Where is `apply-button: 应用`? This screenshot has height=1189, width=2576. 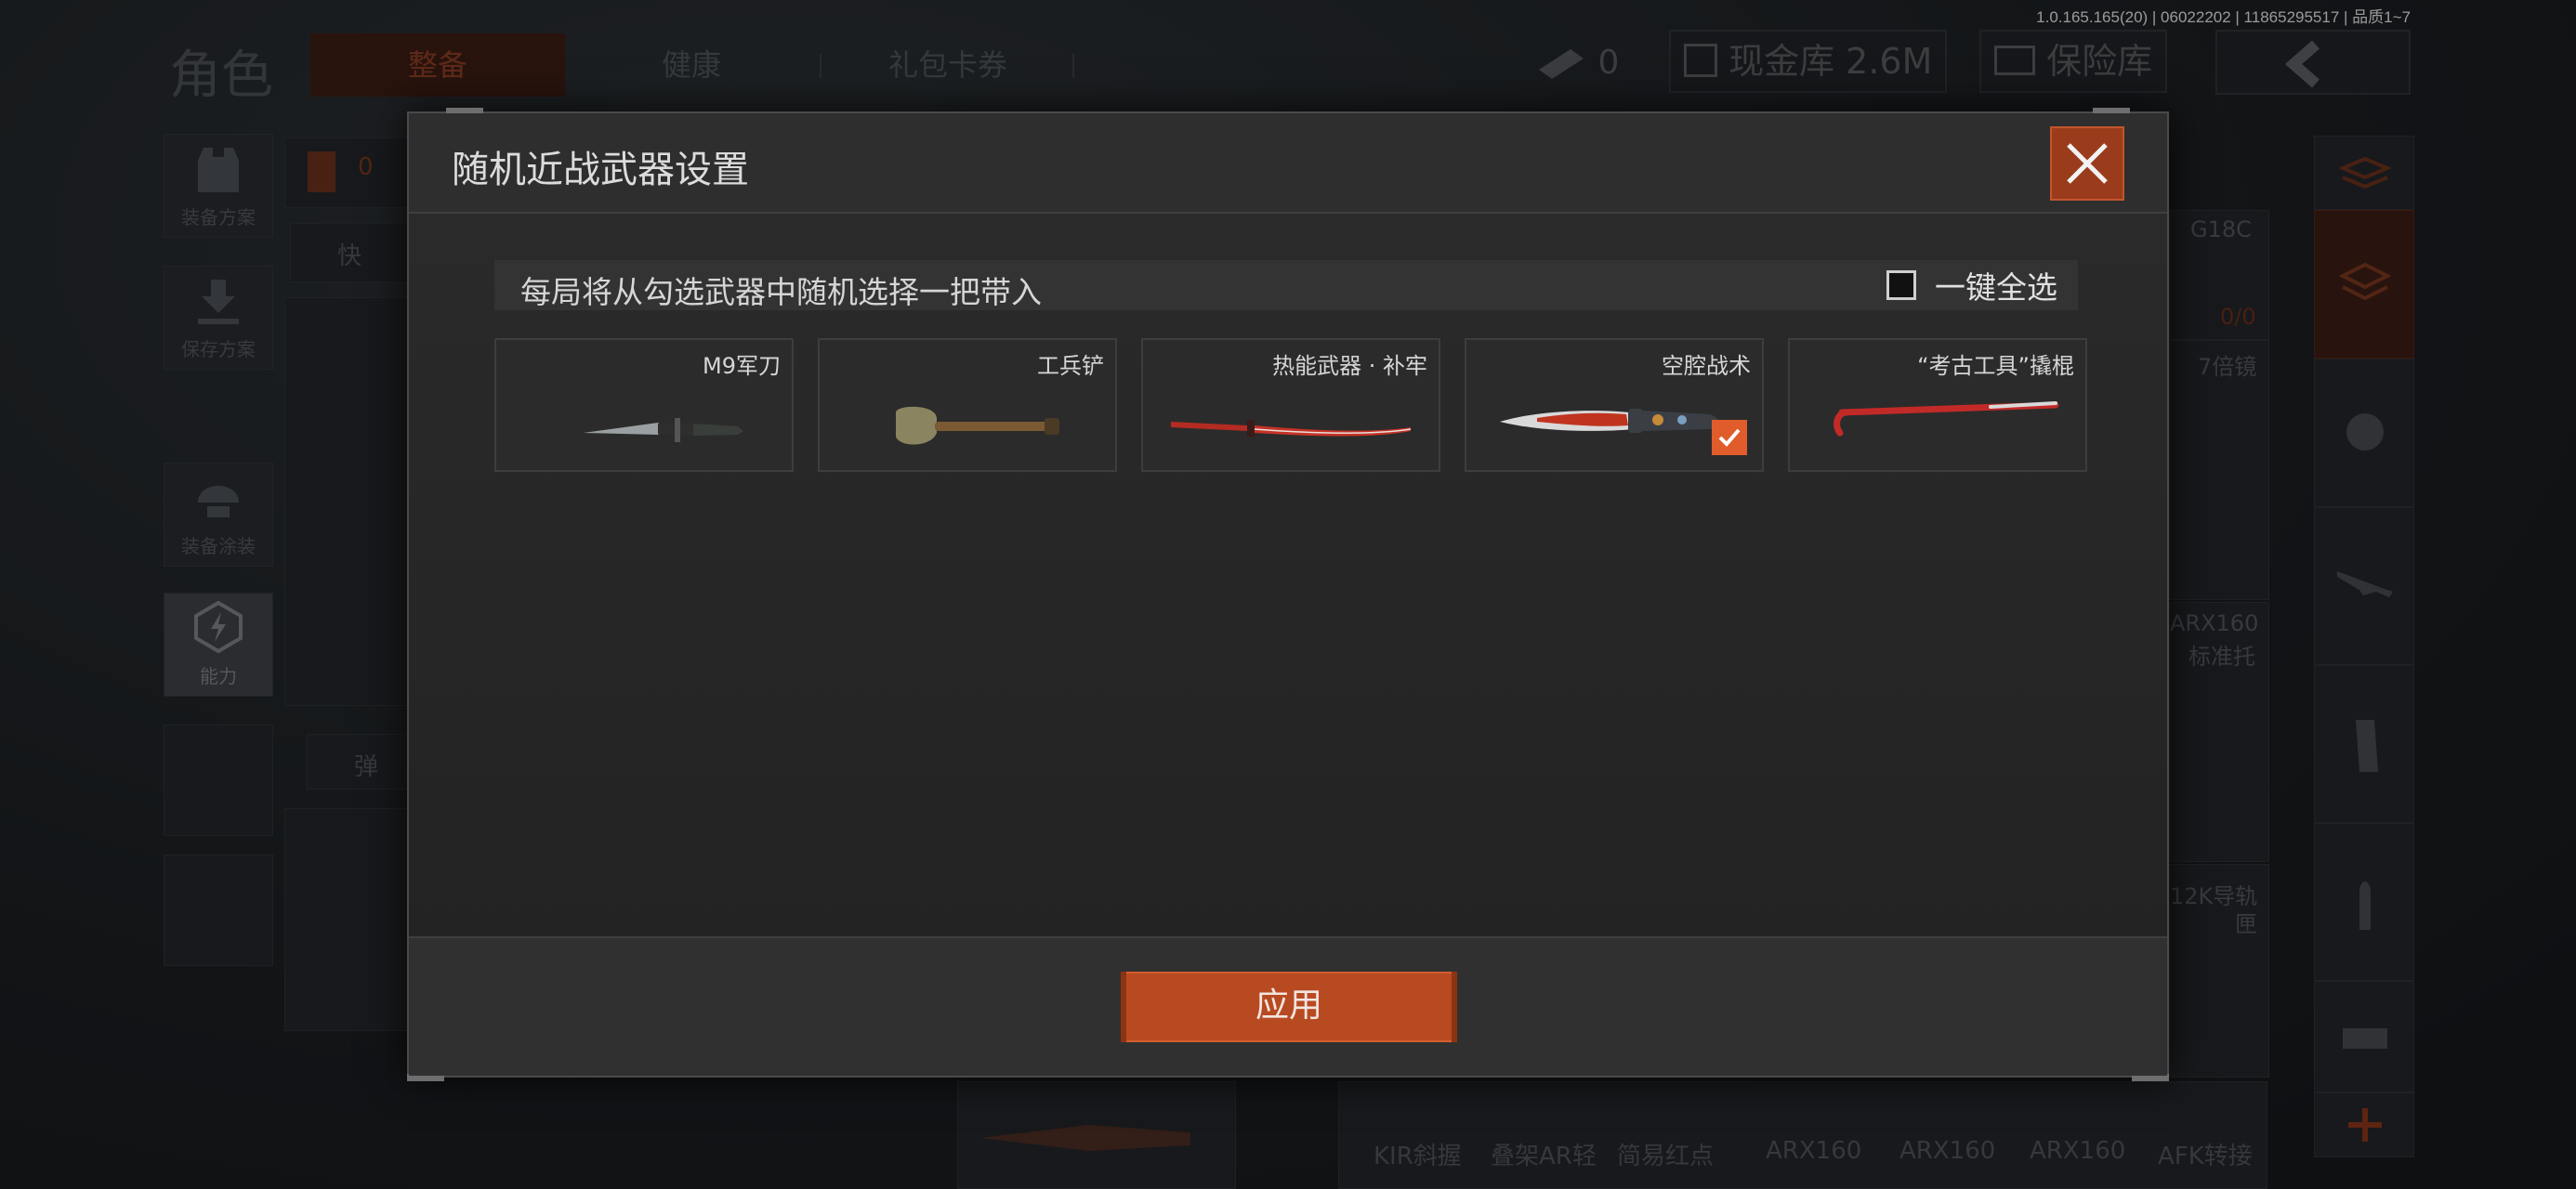 apply-button: 应用 is located at coordinates (1289, 1007).